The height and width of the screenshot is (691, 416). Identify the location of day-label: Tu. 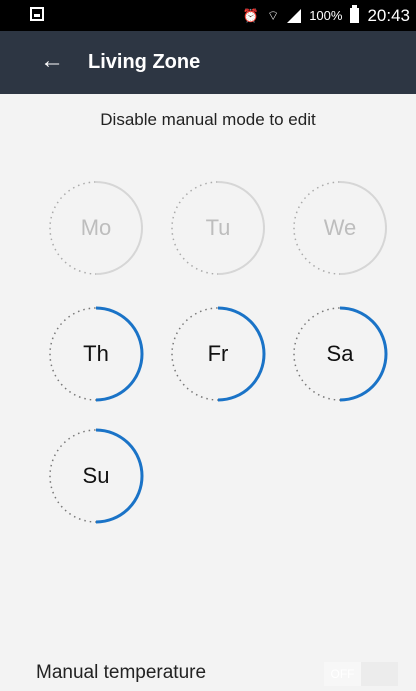
(218, 227).